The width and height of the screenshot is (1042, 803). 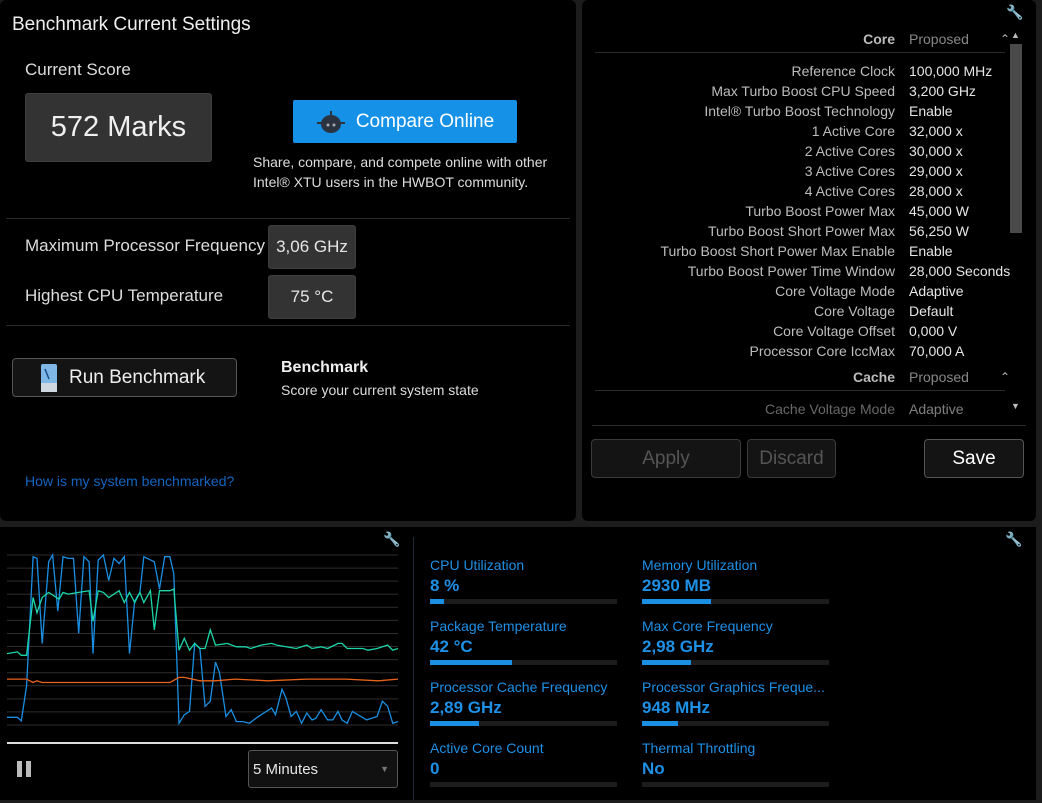 What do you see at coordinates (676, 585) in the screenshot?
I see `metric-value: 2930 MB` at bounding box center [676, 585].